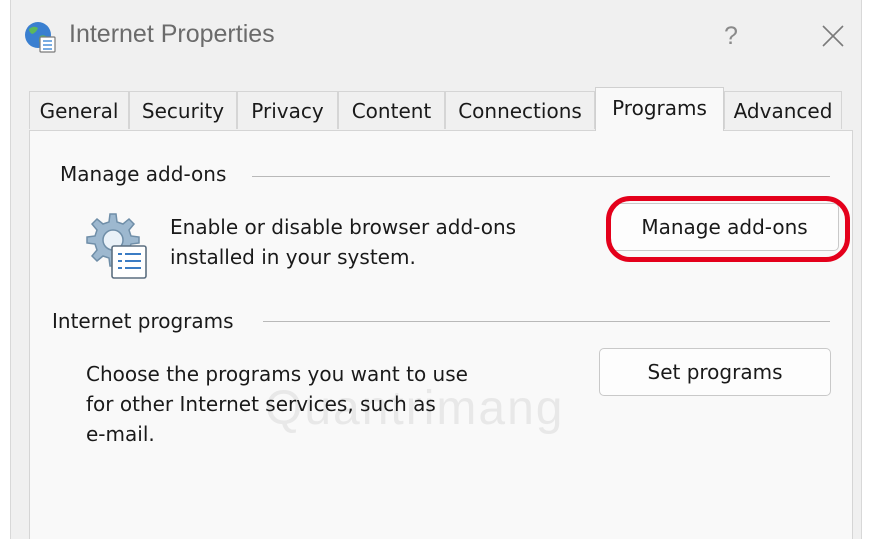  Describe the element at coordinates (731, 36) in the screenshot. I see `help-button: ?` at that location.